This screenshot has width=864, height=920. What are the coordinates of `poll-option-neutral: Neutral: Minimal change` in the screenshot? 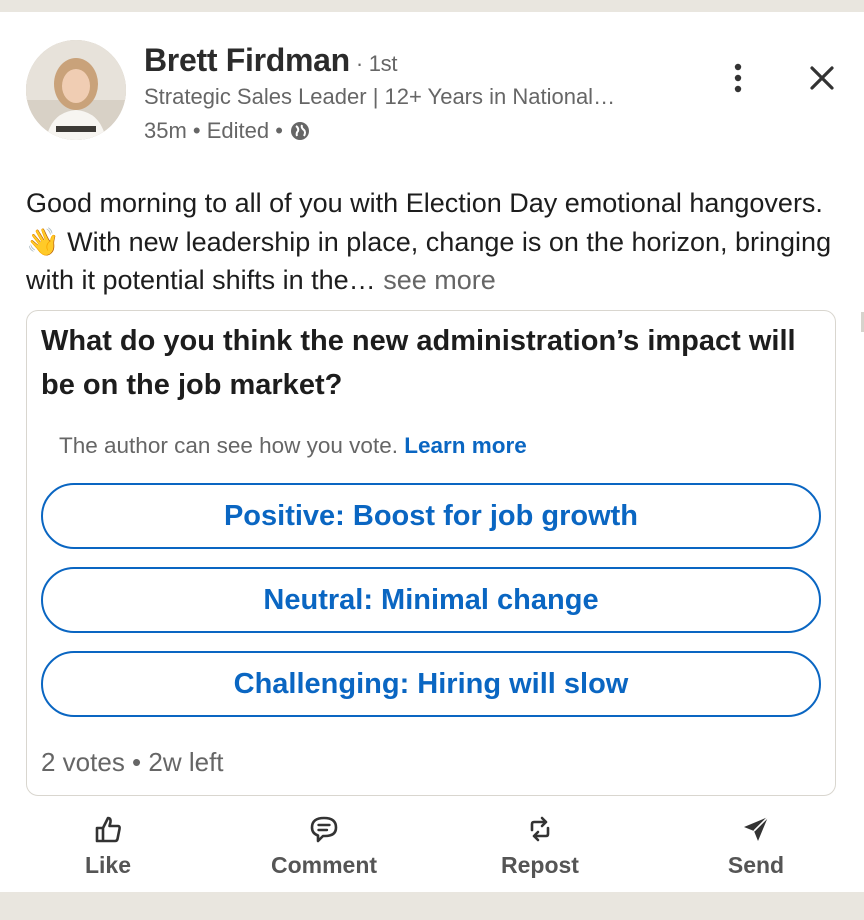 It's located at (431, 600).